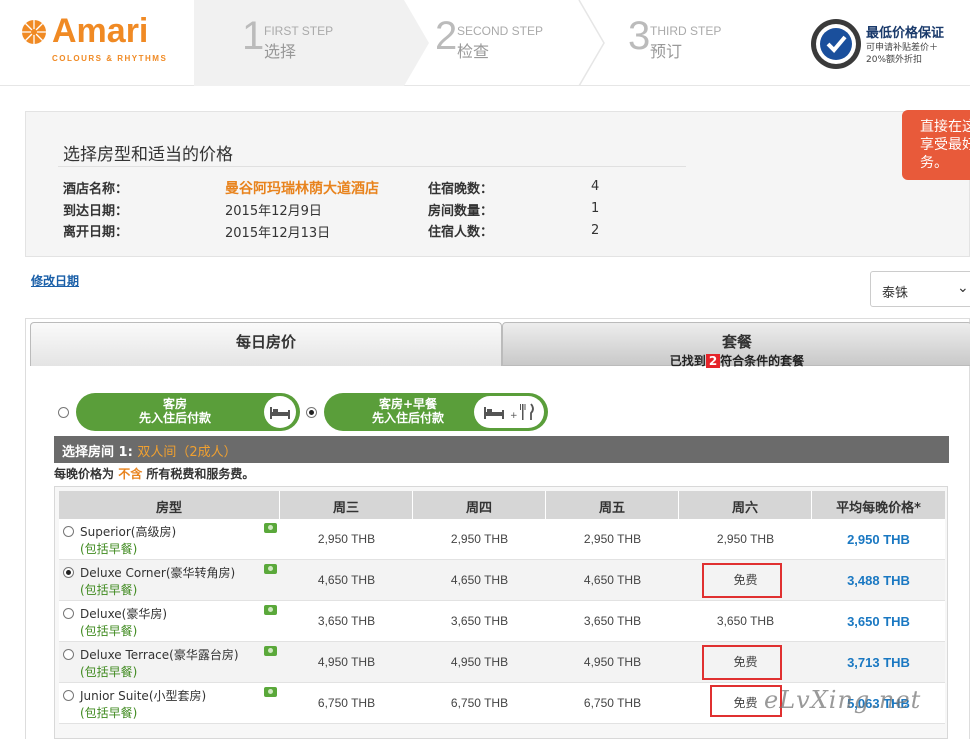  Describe the element at coordinates (686, 31) in the screenshot. I see `step-3-en: THIRD STEP` at that location.